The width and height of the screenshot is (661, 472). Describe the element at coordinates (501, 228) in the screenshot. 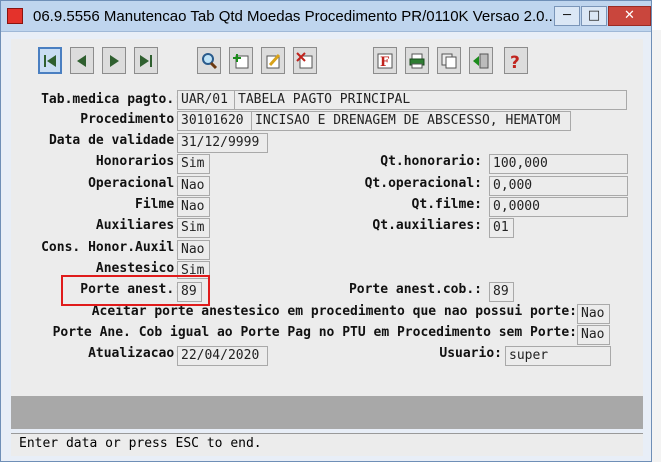

I see `qt-auxiliares-field: 01` at that location.